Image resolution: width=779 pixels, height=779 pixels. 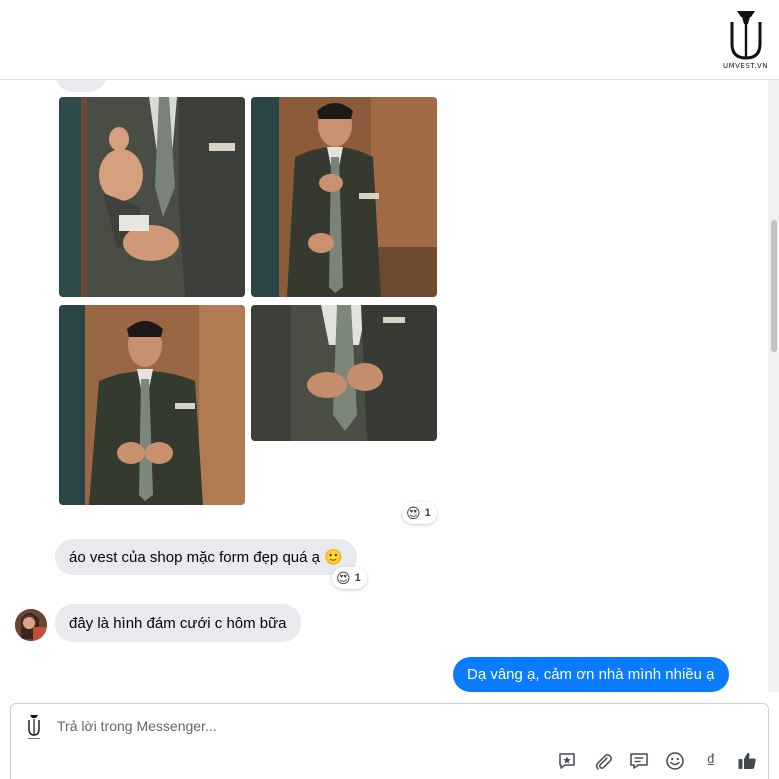 I want to click on man-adjusting-cufflink-photo, so click(x=152, y=197).